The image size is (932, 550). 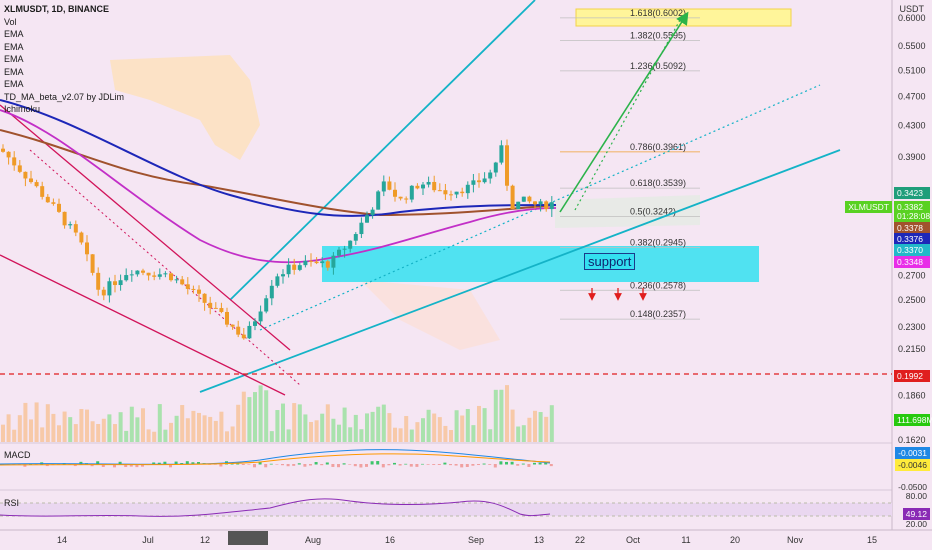 I want to click on x-tick-label: Sep, so click(x=476, y=540).